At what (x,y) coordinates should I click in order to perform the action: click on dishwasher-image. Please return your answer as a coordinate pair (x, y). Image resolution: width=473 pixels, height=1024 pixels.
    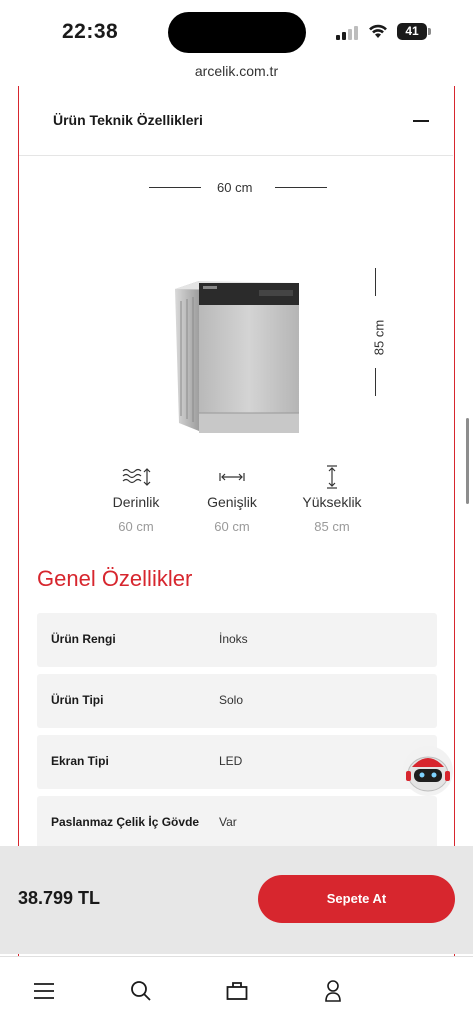
    Looking at the image, I should click on (237, 357).